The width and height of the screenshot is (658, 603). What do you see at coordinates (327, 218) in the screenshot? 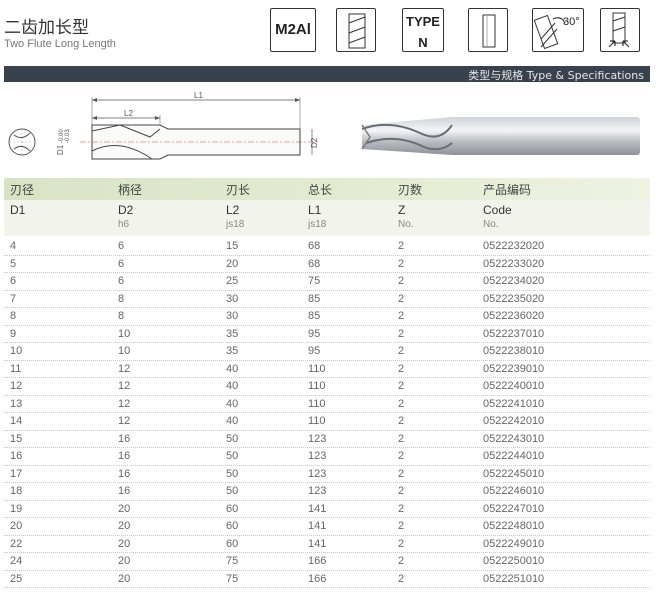
I see `table-subheader: D1 D2 L2 L1 Z Code h6 js18 js18 No. No.` at bounding box center [327, 218].